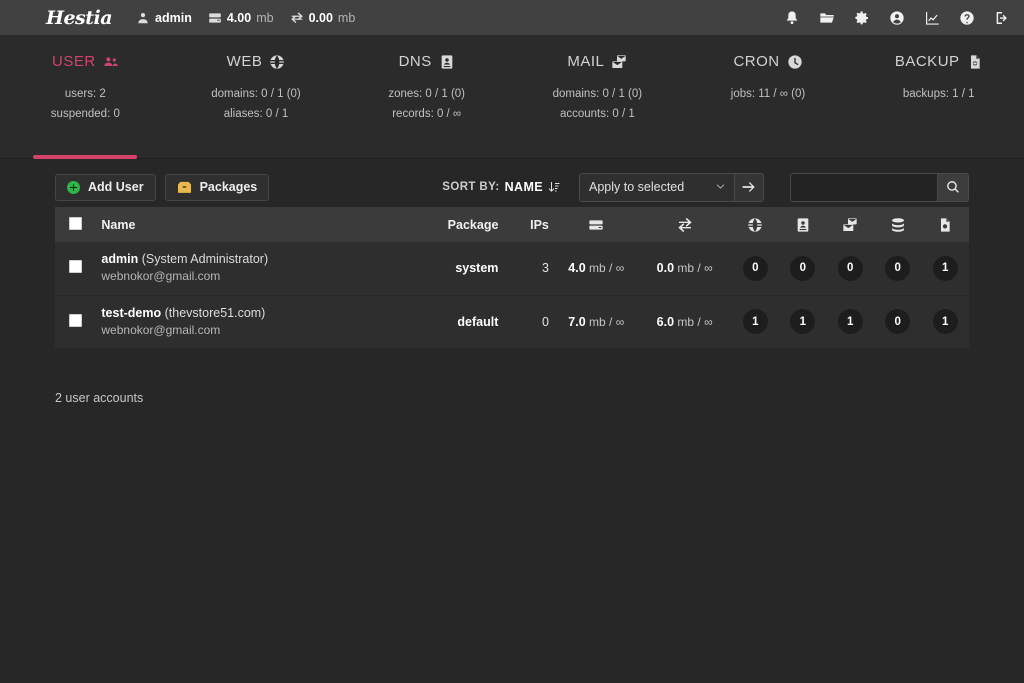 The height and width of the screenshot is (683, 1024). Describe the element at coordinates (545, 268) in the screenshot. I see `row-ips: 3` at that location.